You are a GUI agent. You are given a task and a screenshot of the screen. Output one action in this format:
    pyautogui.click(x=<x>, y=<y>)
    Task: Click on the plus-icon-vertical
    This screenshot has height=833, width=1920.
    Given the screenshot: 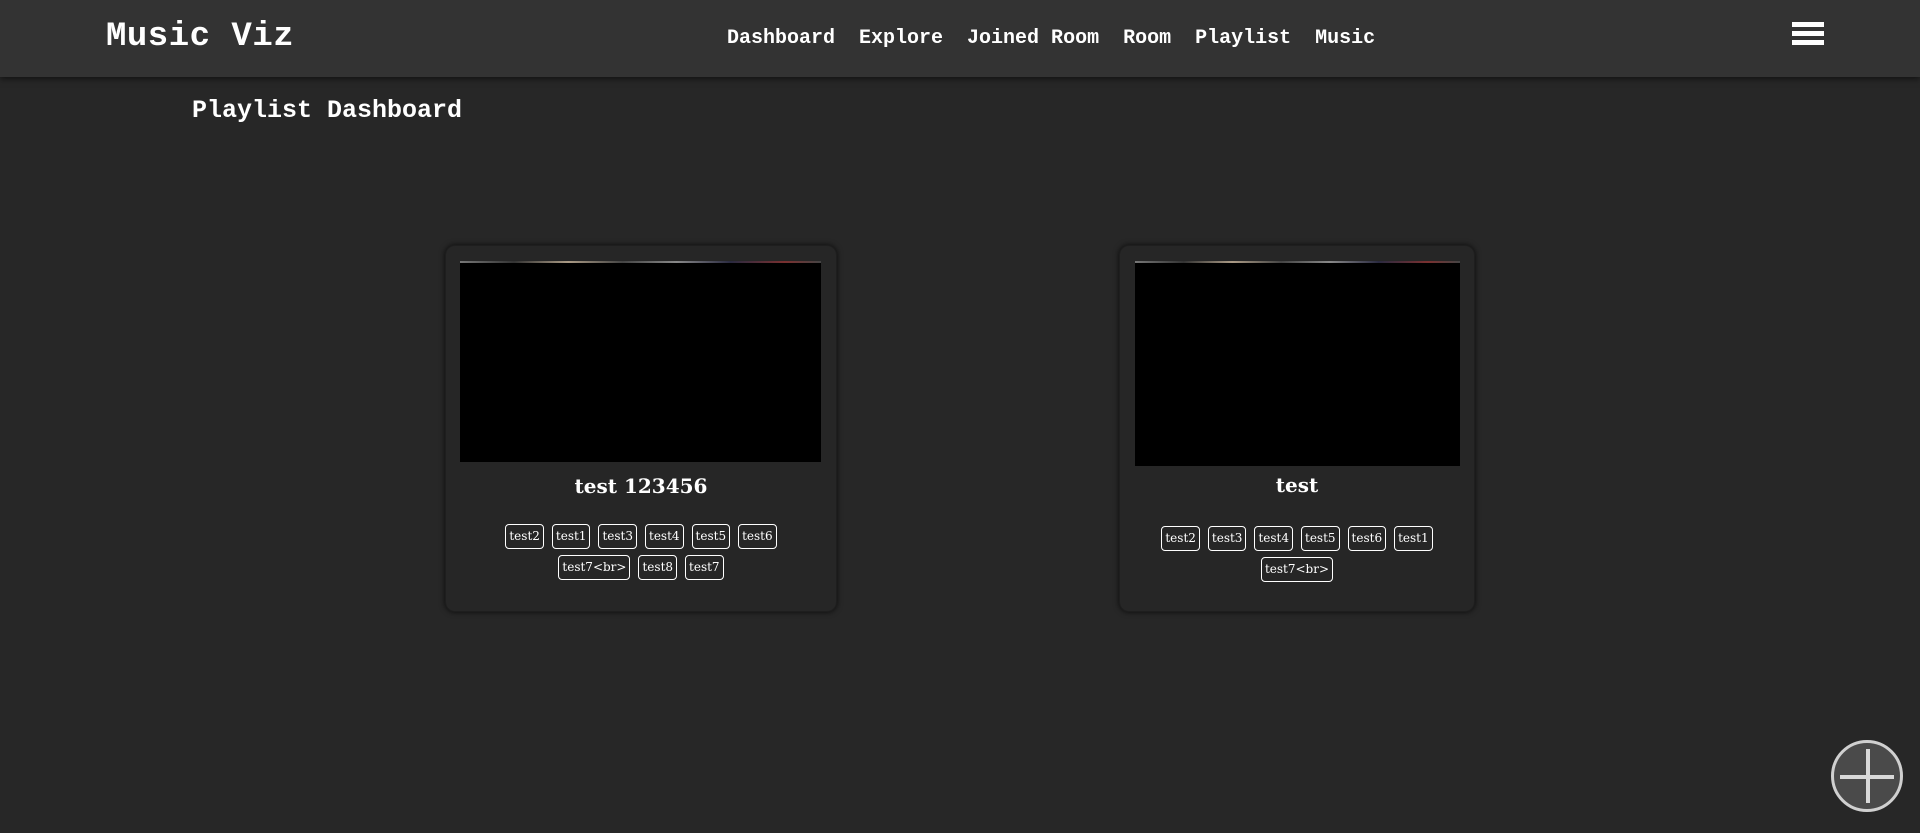 What is the action you would take?
    pyautogui.click(x=1868, y=776)
    